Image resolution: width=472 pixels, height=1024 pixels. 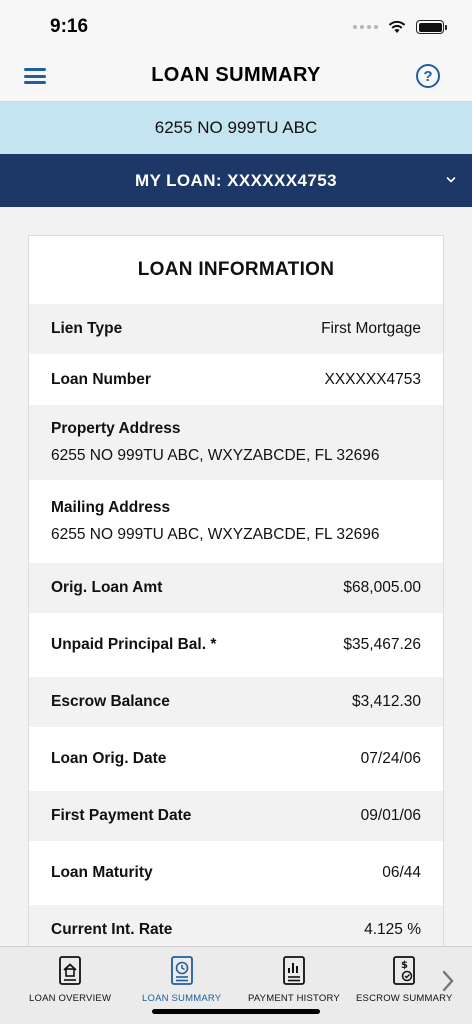 I want to click on row-loan-maturity: Loan Maturity 06/44, so click(x=236, y=873).